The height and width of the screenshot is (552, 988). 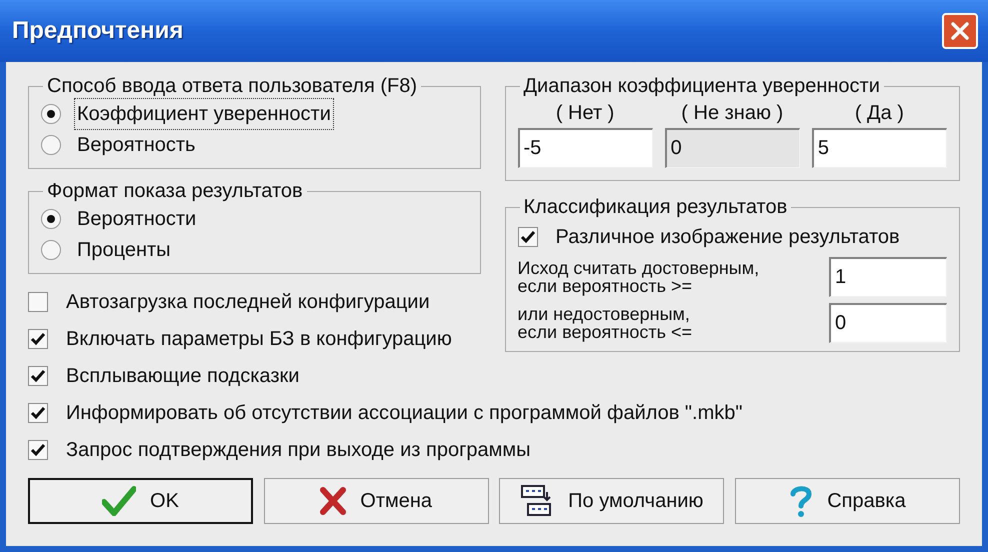 I want to click on group-title: Диапазон коэффициента уверенности, so click(x=701, y=86).